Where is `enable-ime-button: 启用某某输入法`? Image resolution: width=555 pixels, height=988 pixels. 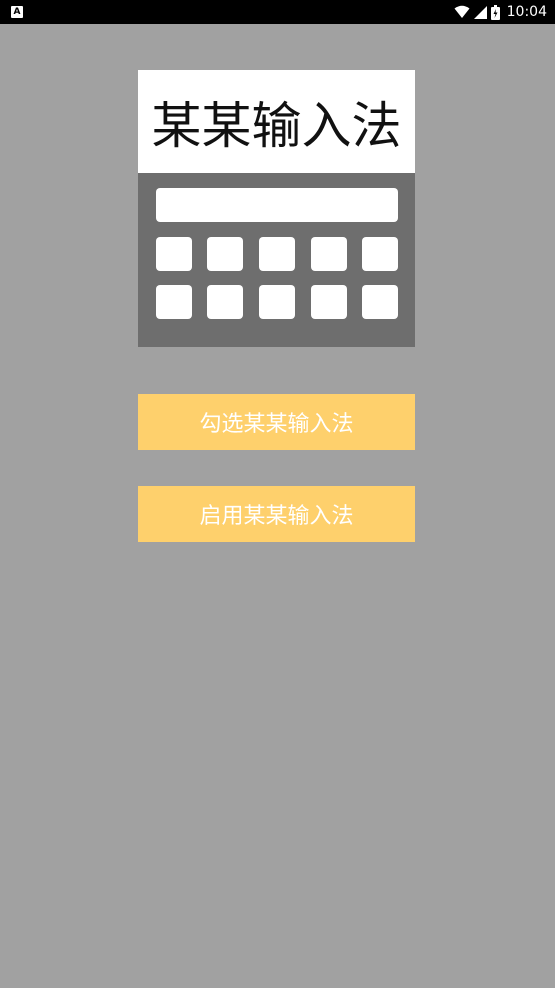
enable-ime-button: 启用某某输入法 is located at coordinates (276, 514).